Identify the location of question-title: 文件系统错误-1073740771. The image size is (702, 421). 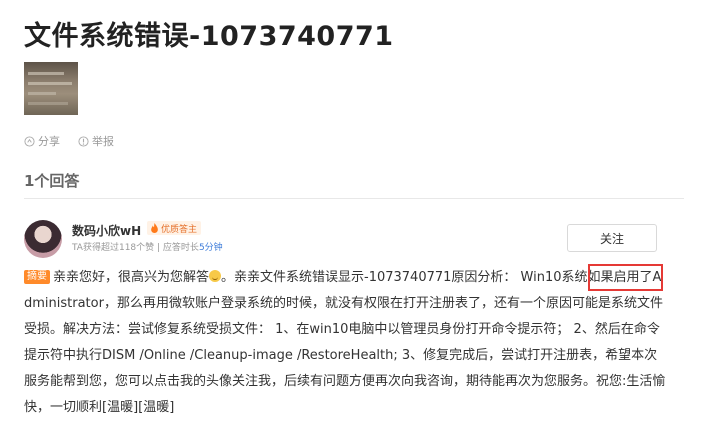
(209, 36).